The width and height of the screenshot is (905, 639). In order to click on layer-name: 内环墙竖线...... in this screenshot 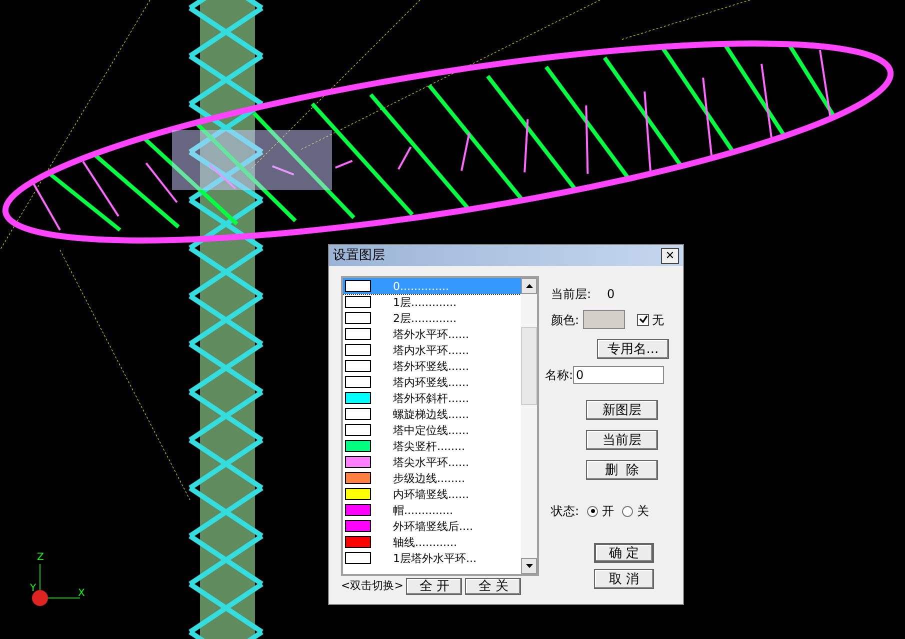, I will do `click(431, 494)`.